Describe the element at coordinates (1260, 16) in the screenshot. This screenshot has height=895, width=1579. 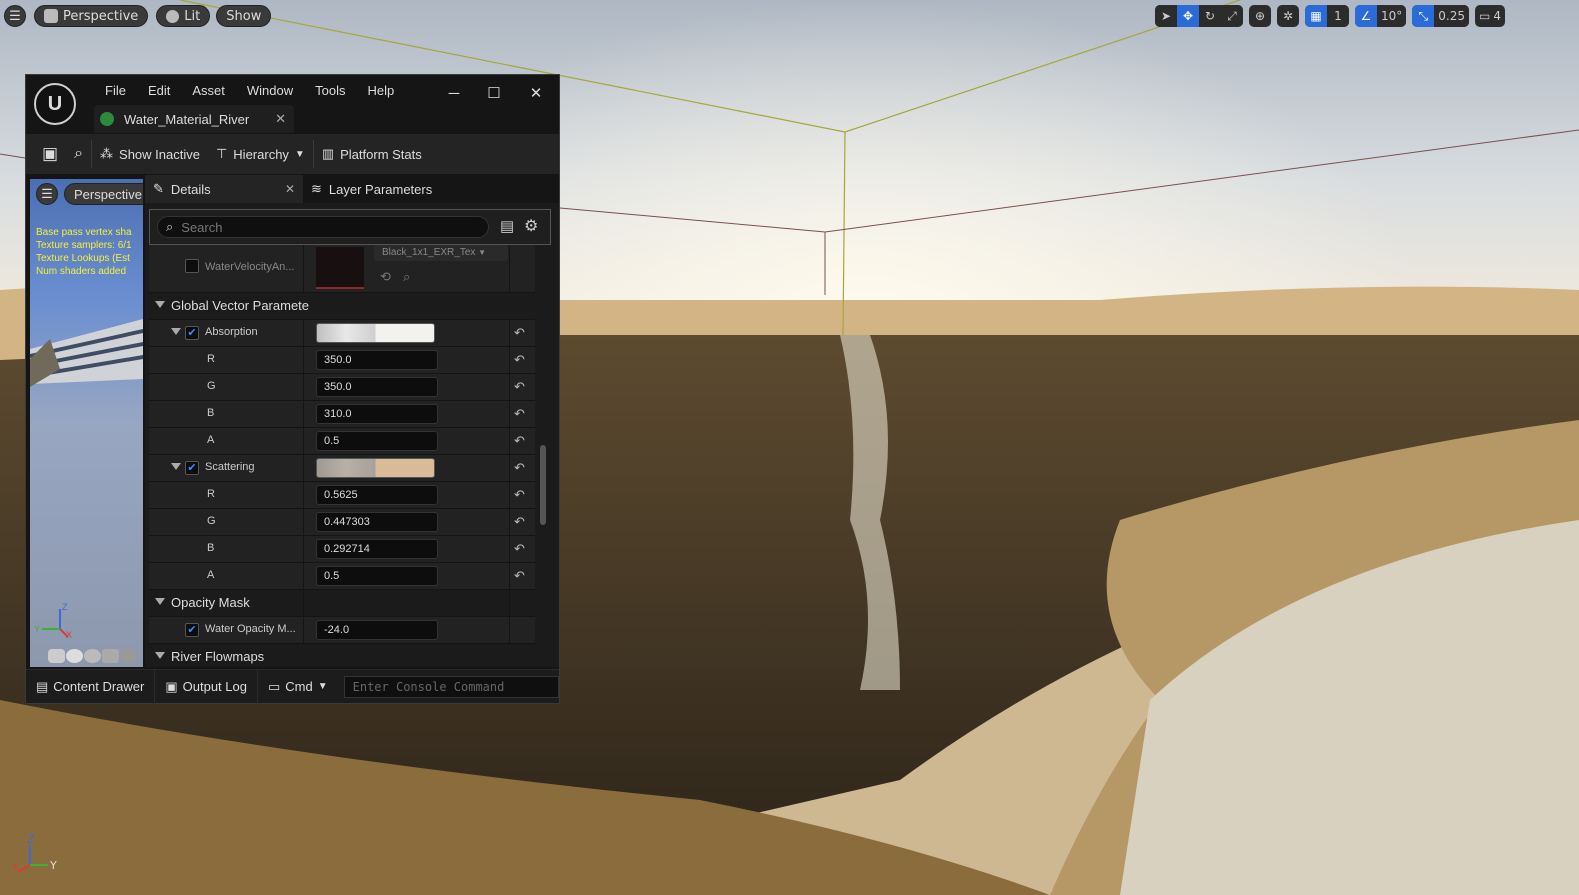
I see `world-space-button: ⊕` at that location.